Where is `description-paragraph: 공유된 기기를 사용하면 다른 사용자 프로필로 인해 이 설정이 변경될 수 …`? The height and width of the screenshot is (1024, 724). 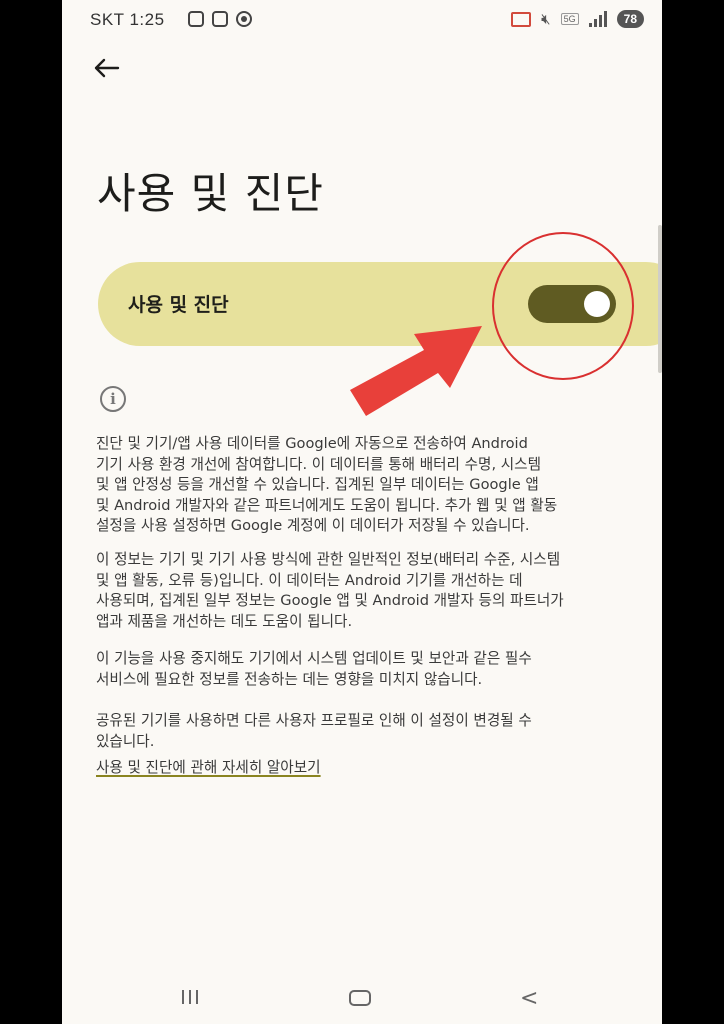 description-paragraph: 공유된 기기를 사용하면 다른 사용자 프로필로 인해 이 설정이 변경될 수 … is located at coordinates (314, 731).